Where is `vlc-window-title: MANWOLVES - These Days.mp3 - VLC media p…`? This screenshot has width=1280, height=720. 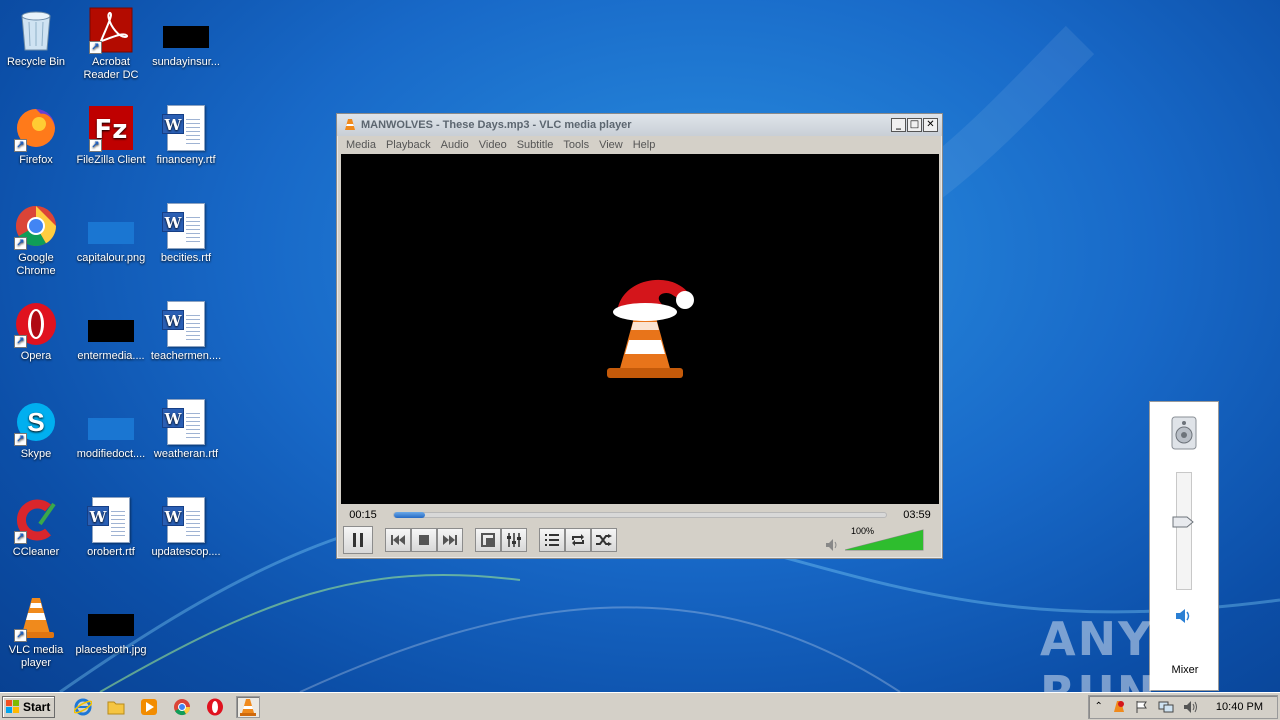 vlc-window-title: MANWOLVES - These Days.mp3 - VLC media p… is located at coordinates (496, 125).